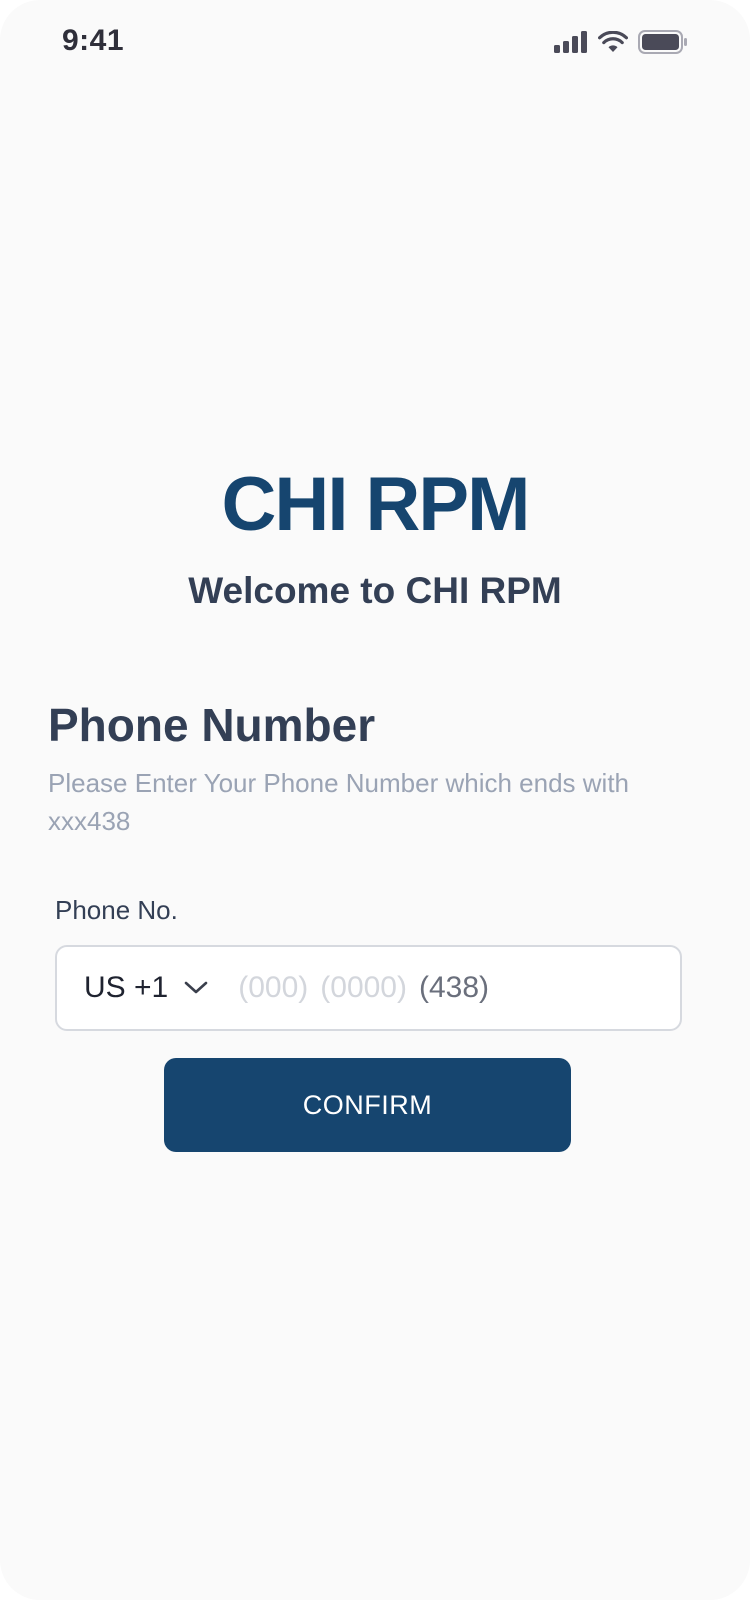 This screenshot has height=1600, width=750. I want to click on brand-logo: CHI RPM, so click(376, 504).